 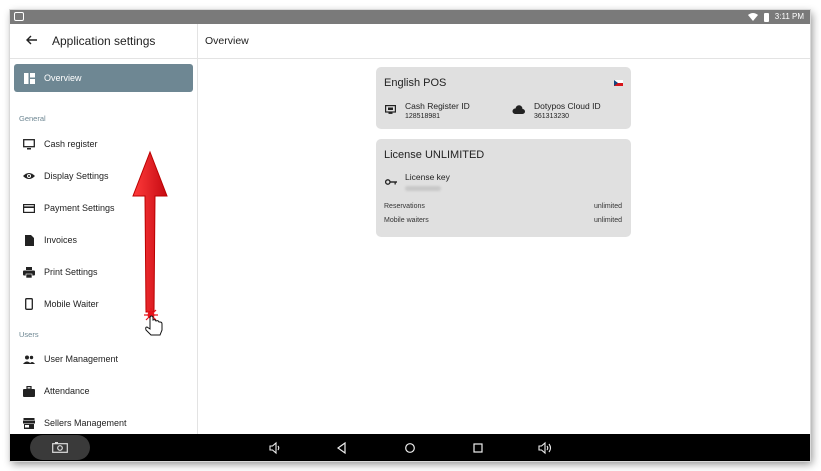 What do you see at coordinates (342, 448) in the screenshot?
I see `back-icon` at bounding box center [342, 448].